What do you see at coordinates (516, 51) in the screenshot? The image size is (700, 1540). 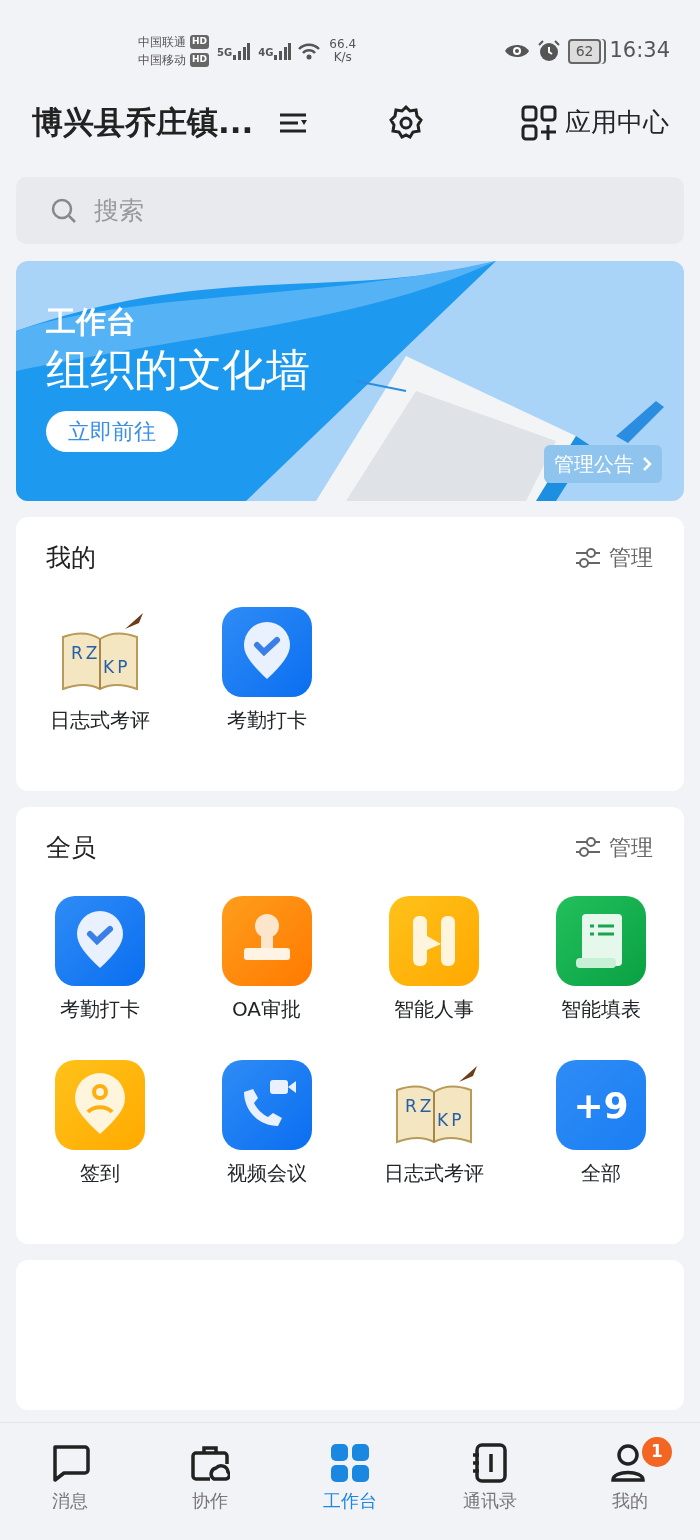 I see `eye-icon` at bounding box center [516, 51].